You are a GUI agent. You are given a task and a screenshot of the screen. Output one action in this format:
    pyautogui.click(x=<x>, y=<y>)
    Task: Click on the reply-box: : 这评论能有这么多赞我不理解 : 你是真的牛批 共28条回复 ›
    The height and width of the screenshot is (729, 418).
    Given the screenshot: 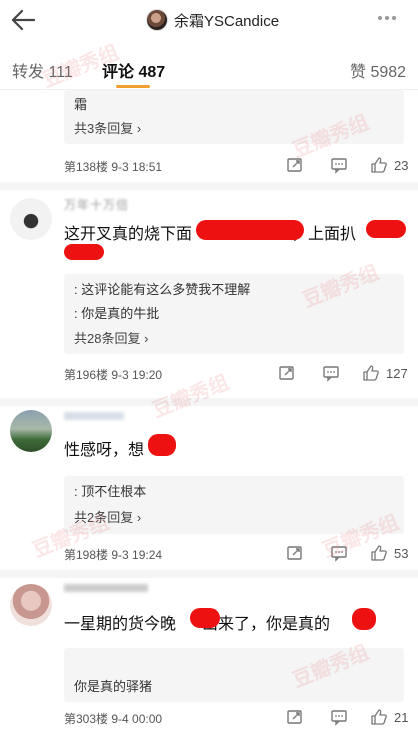 What is the action you would take?
    pyautogui.click(x=234, y=314)
    